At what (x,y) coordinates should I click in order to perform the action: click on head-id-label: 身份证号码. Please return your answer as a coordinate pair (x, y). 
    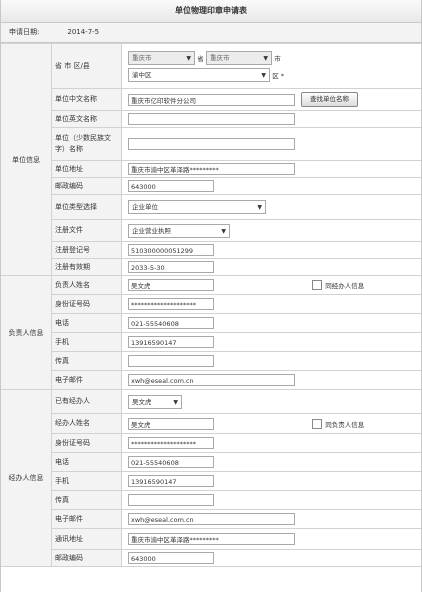
    Looking at the image, I should click on (86, 304).